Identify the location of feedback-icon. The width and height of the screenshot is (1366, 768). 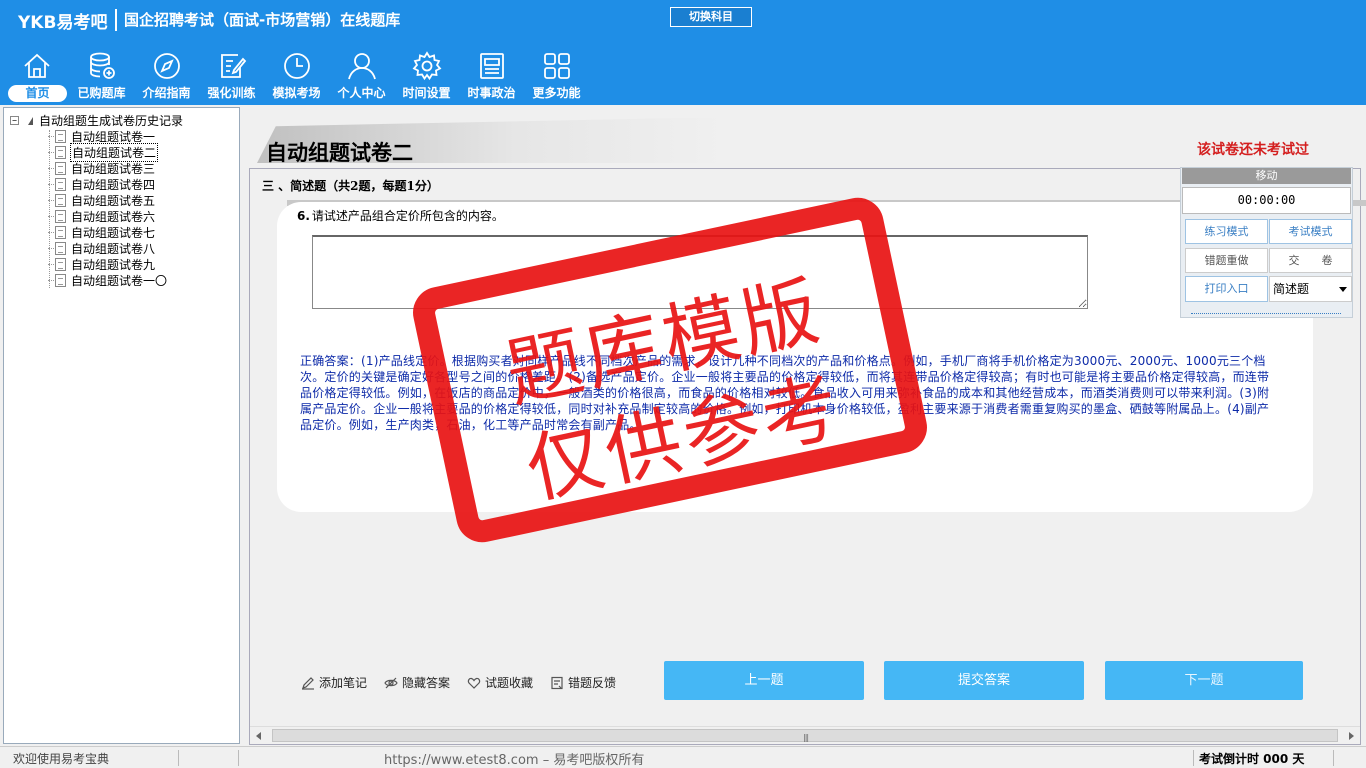
(557, 682).